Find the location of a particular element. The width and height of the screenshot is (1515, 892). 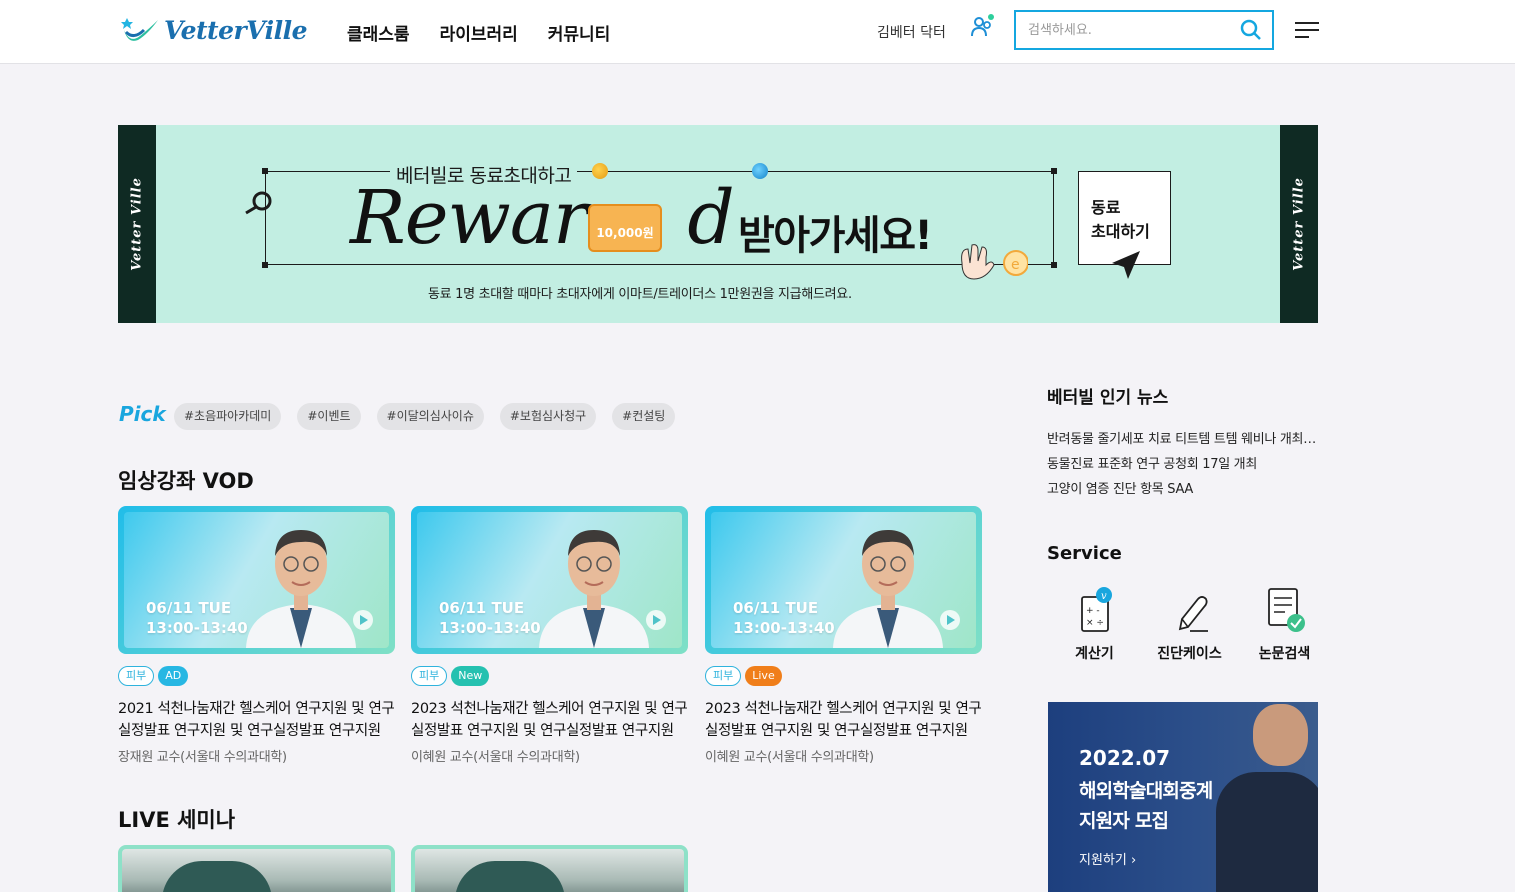

pick-tags: #초음파아카데미 #이벤트 #이달의심사이슈 #보험심사청구 #컨설팅 is located at coordinates (425, 416).